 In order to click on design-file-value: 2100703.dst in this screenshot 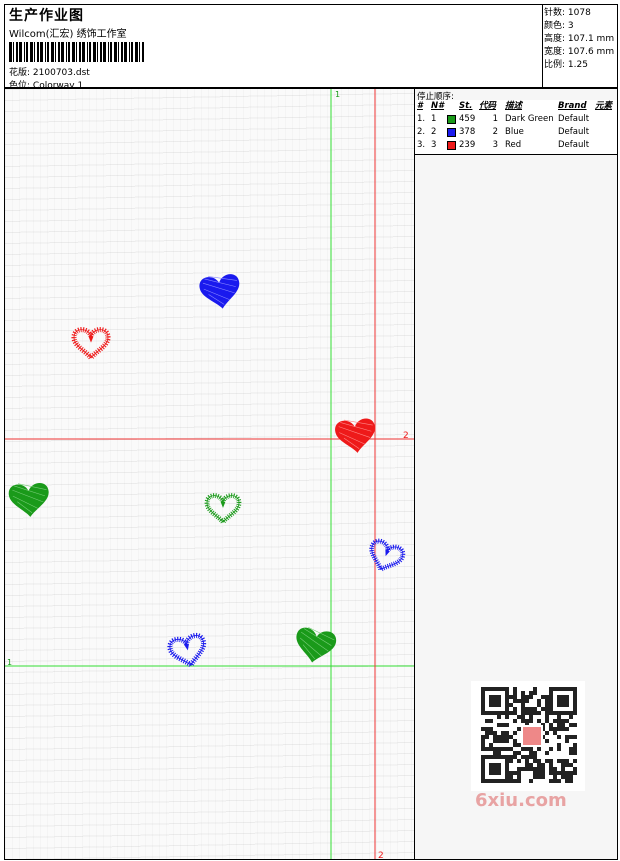, I will do `click(61, 73)`.